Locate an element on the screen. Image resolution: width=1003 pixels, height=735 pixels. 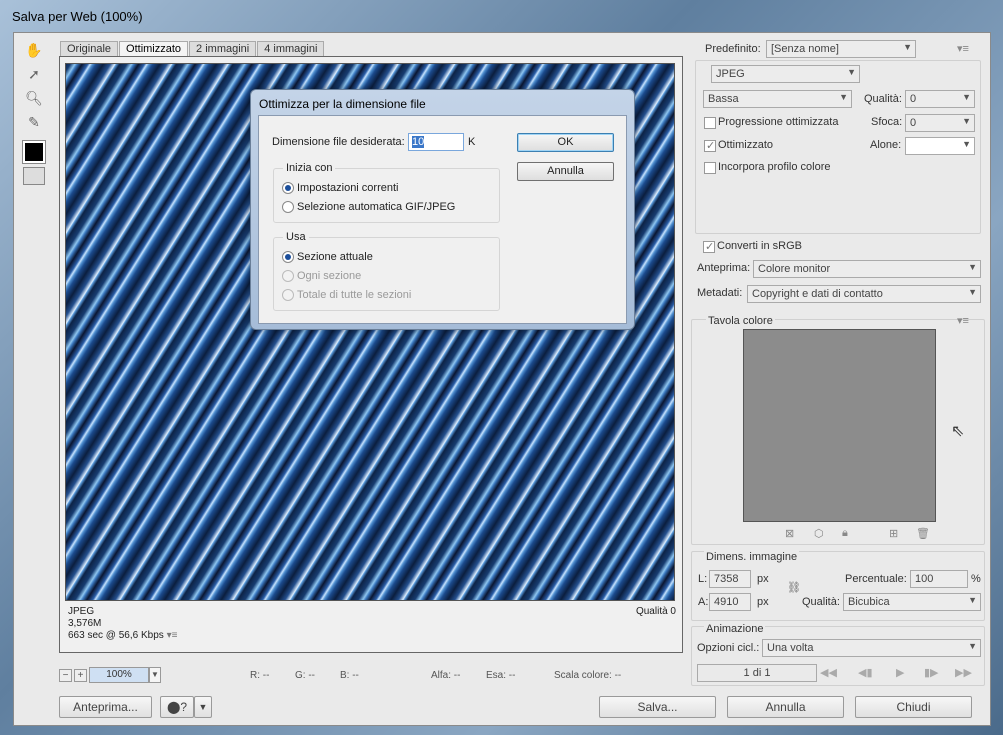
toggle-slices-icon is located at coordinates (34, 176).